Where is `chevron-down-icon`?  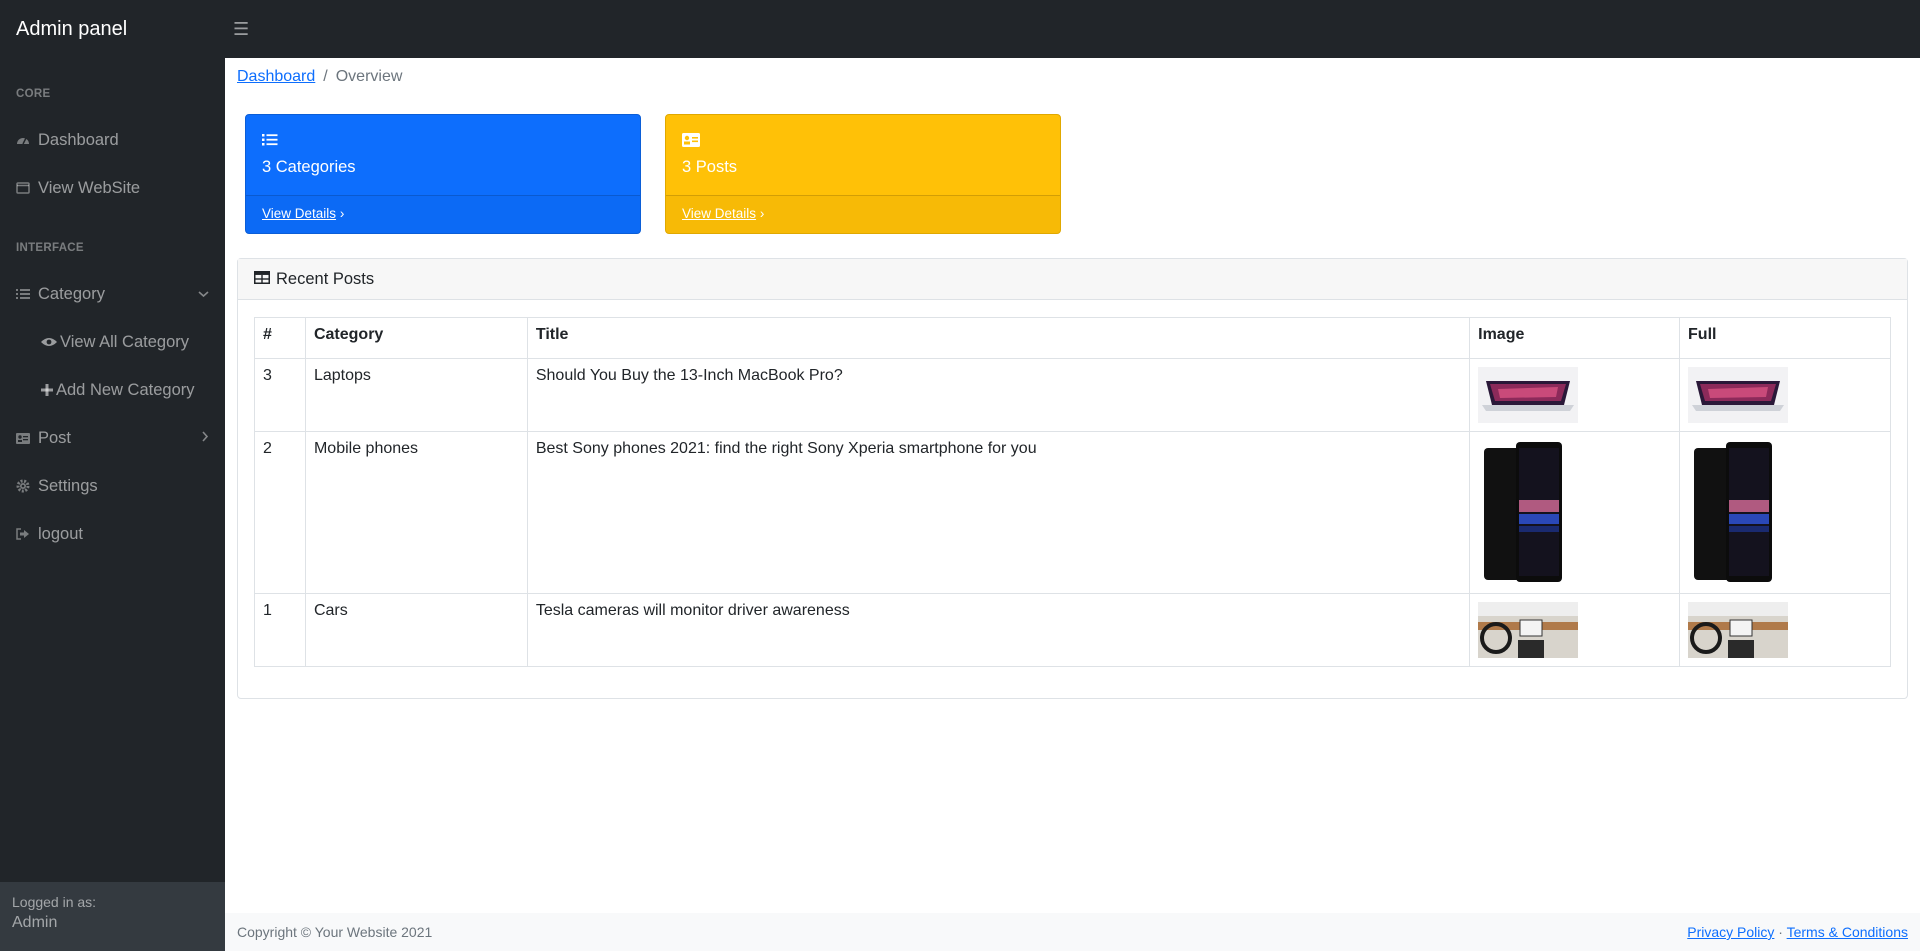 chevron-down-icon is located at coordinates (203, 294).